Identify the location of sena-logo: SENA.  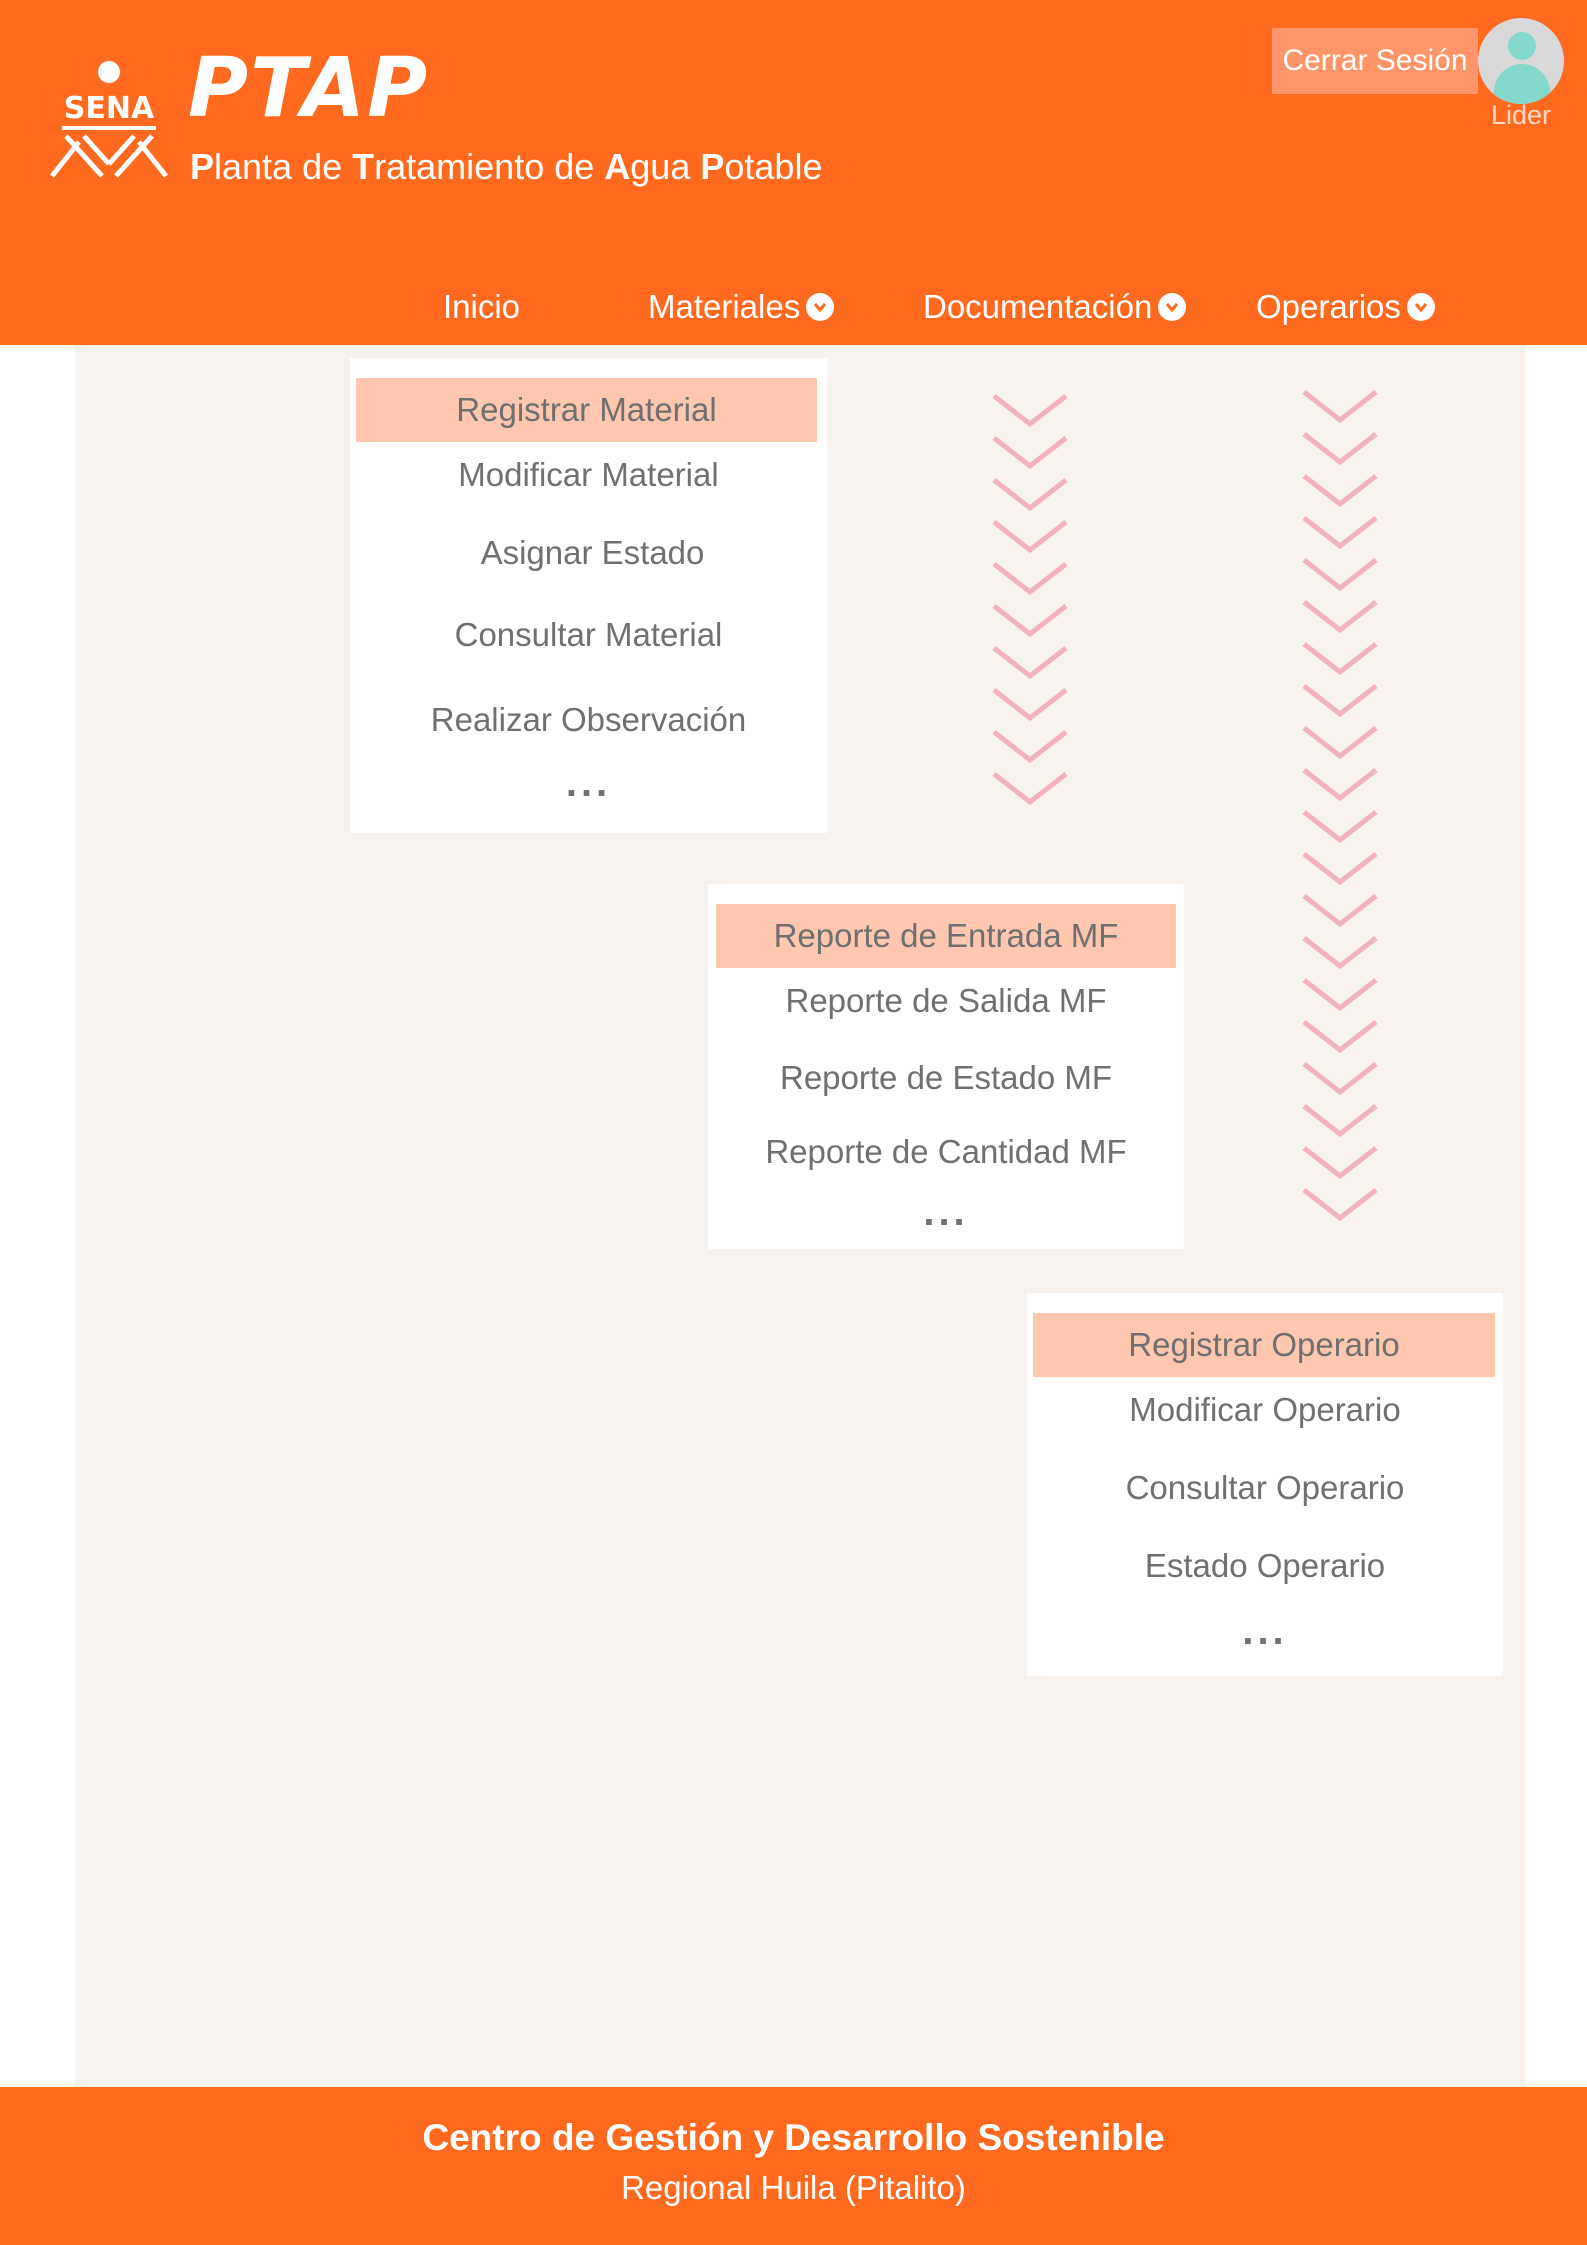
(109, 119).